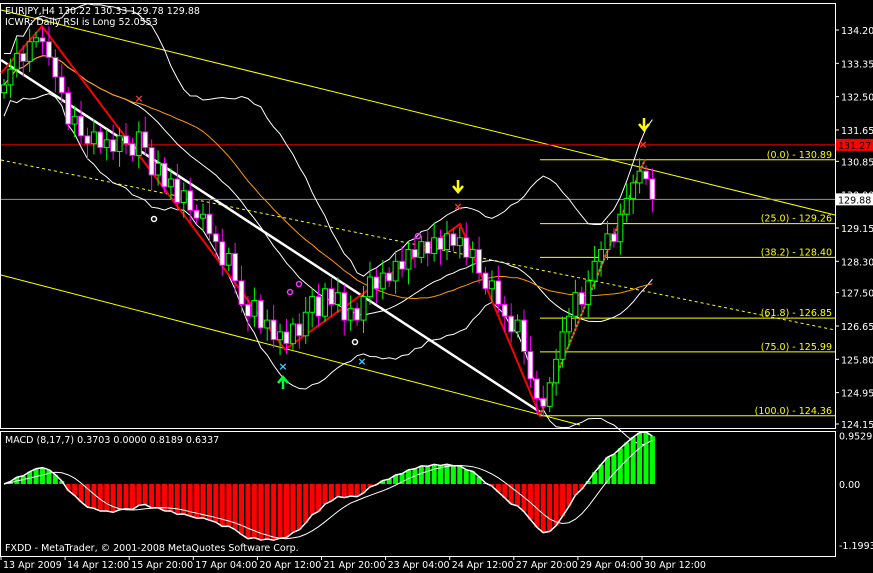  Describe the element at coordinates (226, 565) in the screenshot. I see `time-tick-label: 17 Apr 04:00` at that location.